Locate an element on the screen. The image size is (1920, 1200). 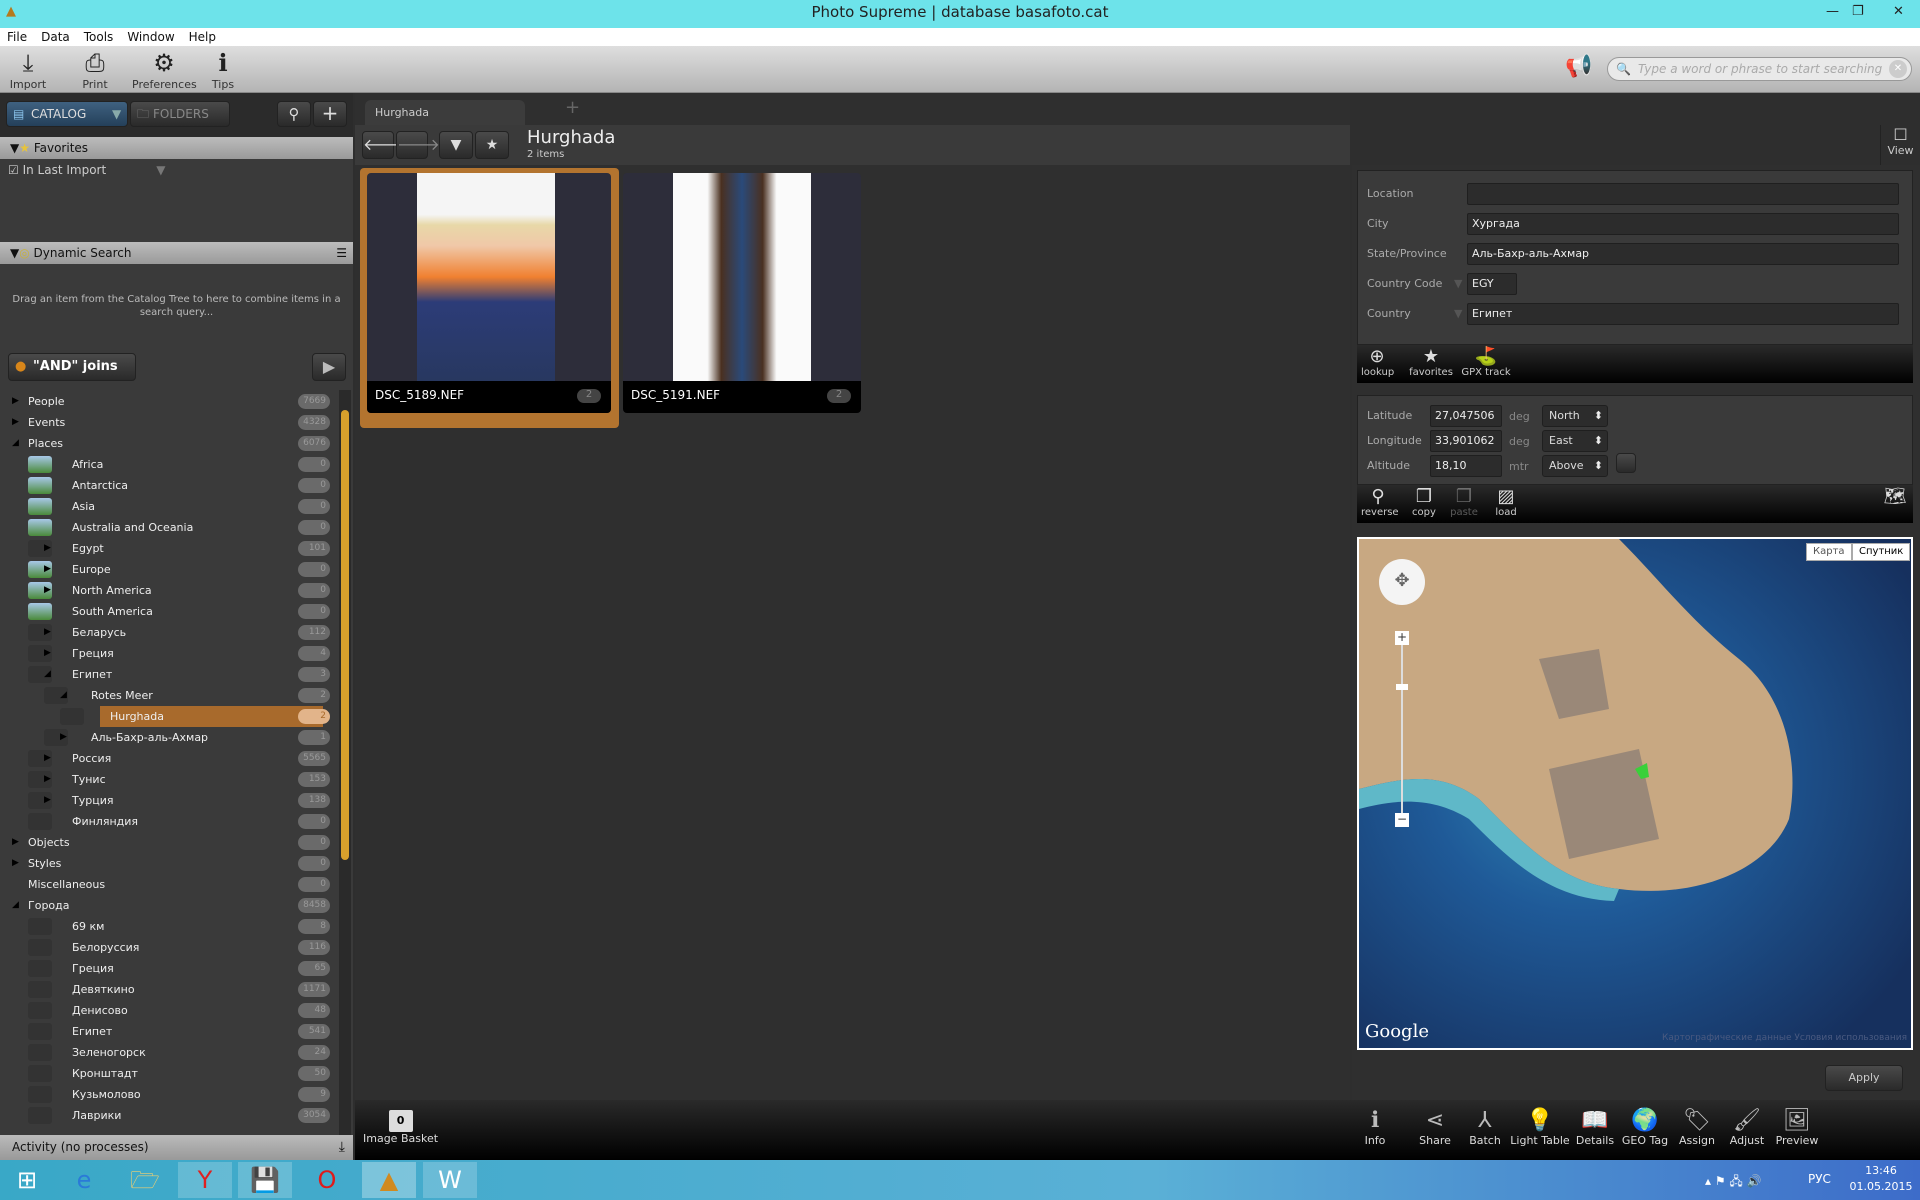
clock: 13:46 01.05.2015 is located at coordinates (1881, 1179).